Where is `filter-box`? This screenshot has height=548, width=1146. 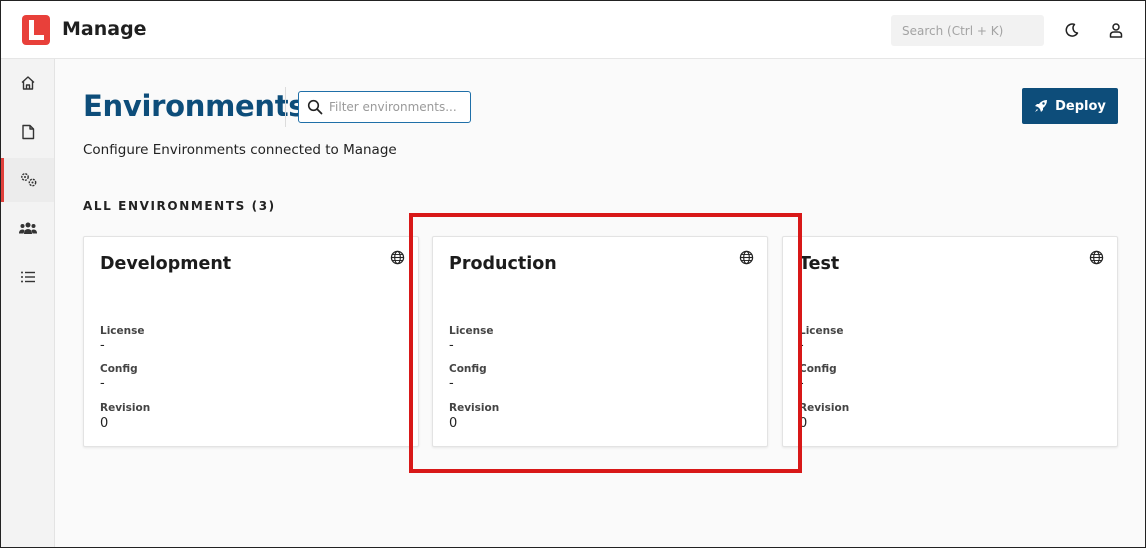
filter-box is located at coordinates (384, 107).